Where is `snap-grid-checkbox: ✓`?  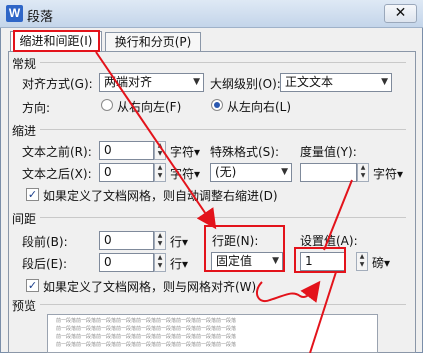
snap-grid-checkbox: ✓ is located at coordinates (32, 285).